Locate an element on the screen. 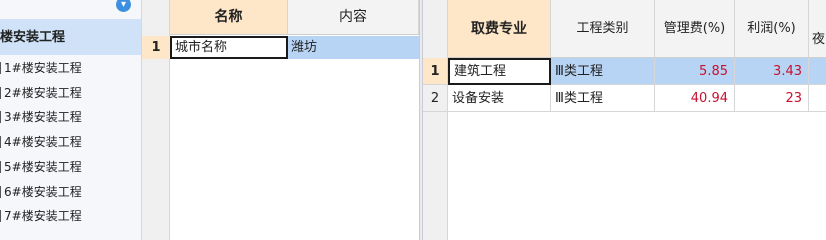 This screenshot has width=826, height=240. col-header-name: 名称 is located at coordinates (229, 17).